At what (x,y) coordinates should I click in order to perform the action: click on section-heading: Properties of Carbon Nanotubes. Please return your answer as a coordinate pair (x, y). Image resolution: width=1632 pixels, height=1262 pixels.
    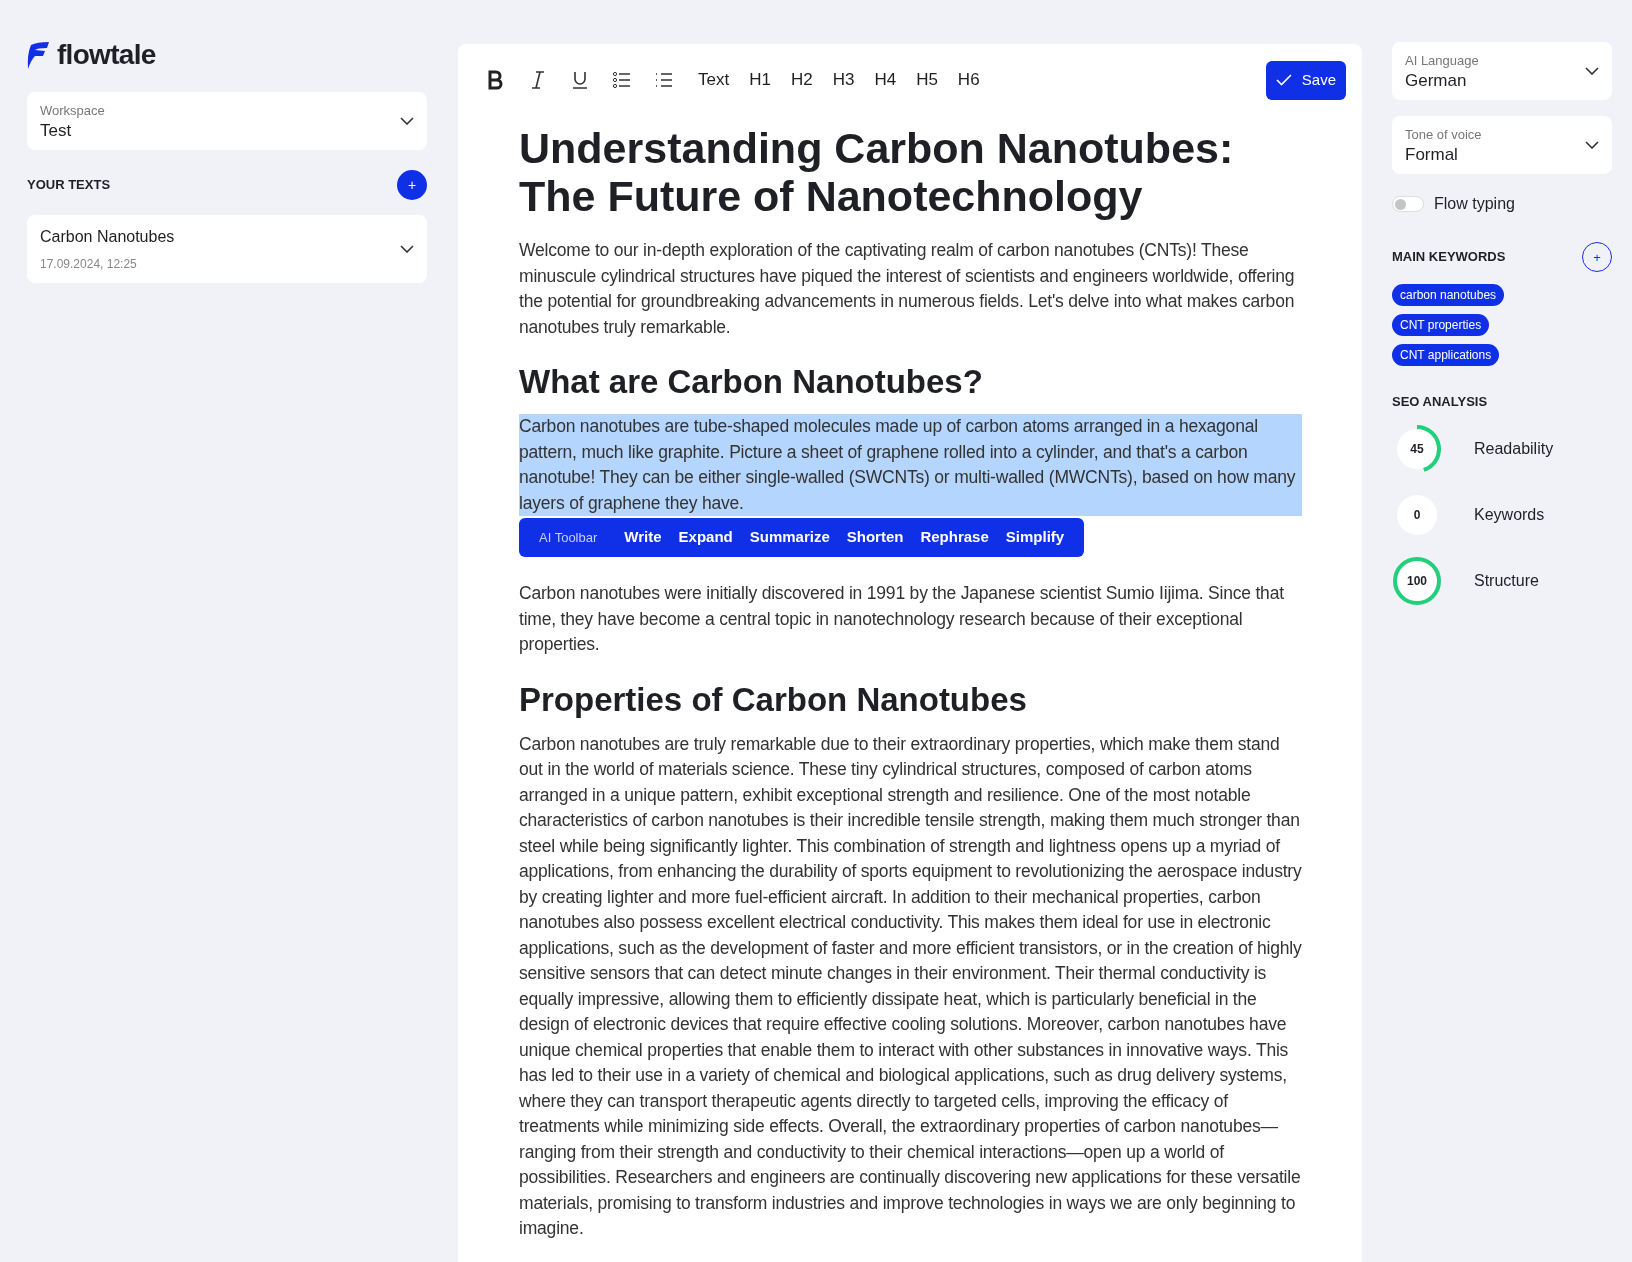
    Looking at the image, I should click on (773, 699).